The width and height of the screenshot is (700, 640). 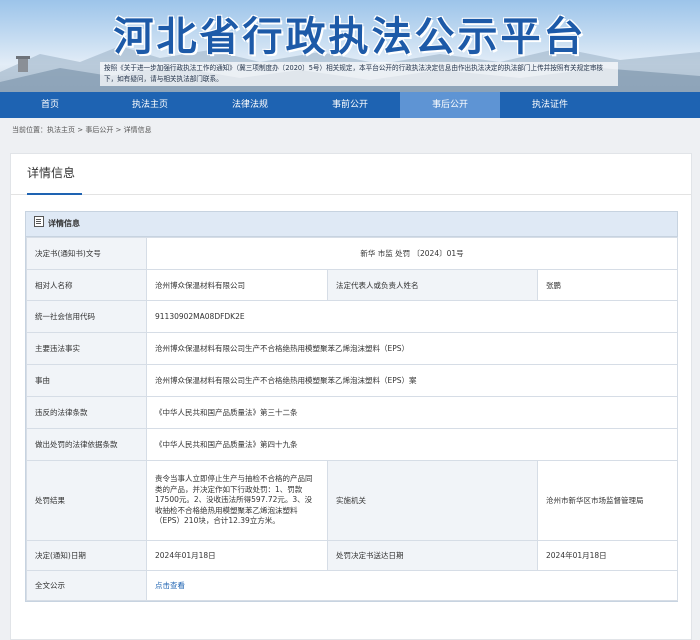 What do you see at coordinates (350, 36) in the screenshot?
I see `platform-title: 河北省行政执法公示平台` at bounding box center [350, 36].